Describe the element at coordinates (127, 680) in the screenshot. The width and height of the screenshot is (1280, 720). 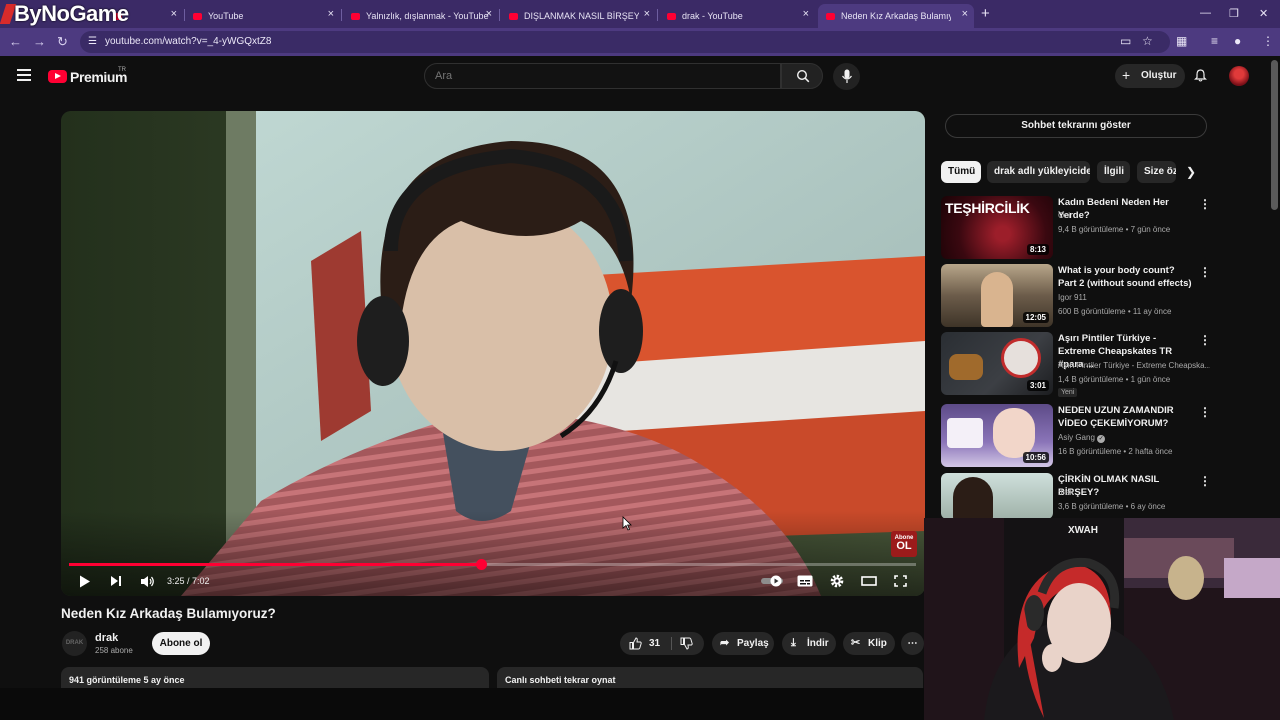
I see `views-and-date: 941 görüntüleme 5 ay önce` at that location.